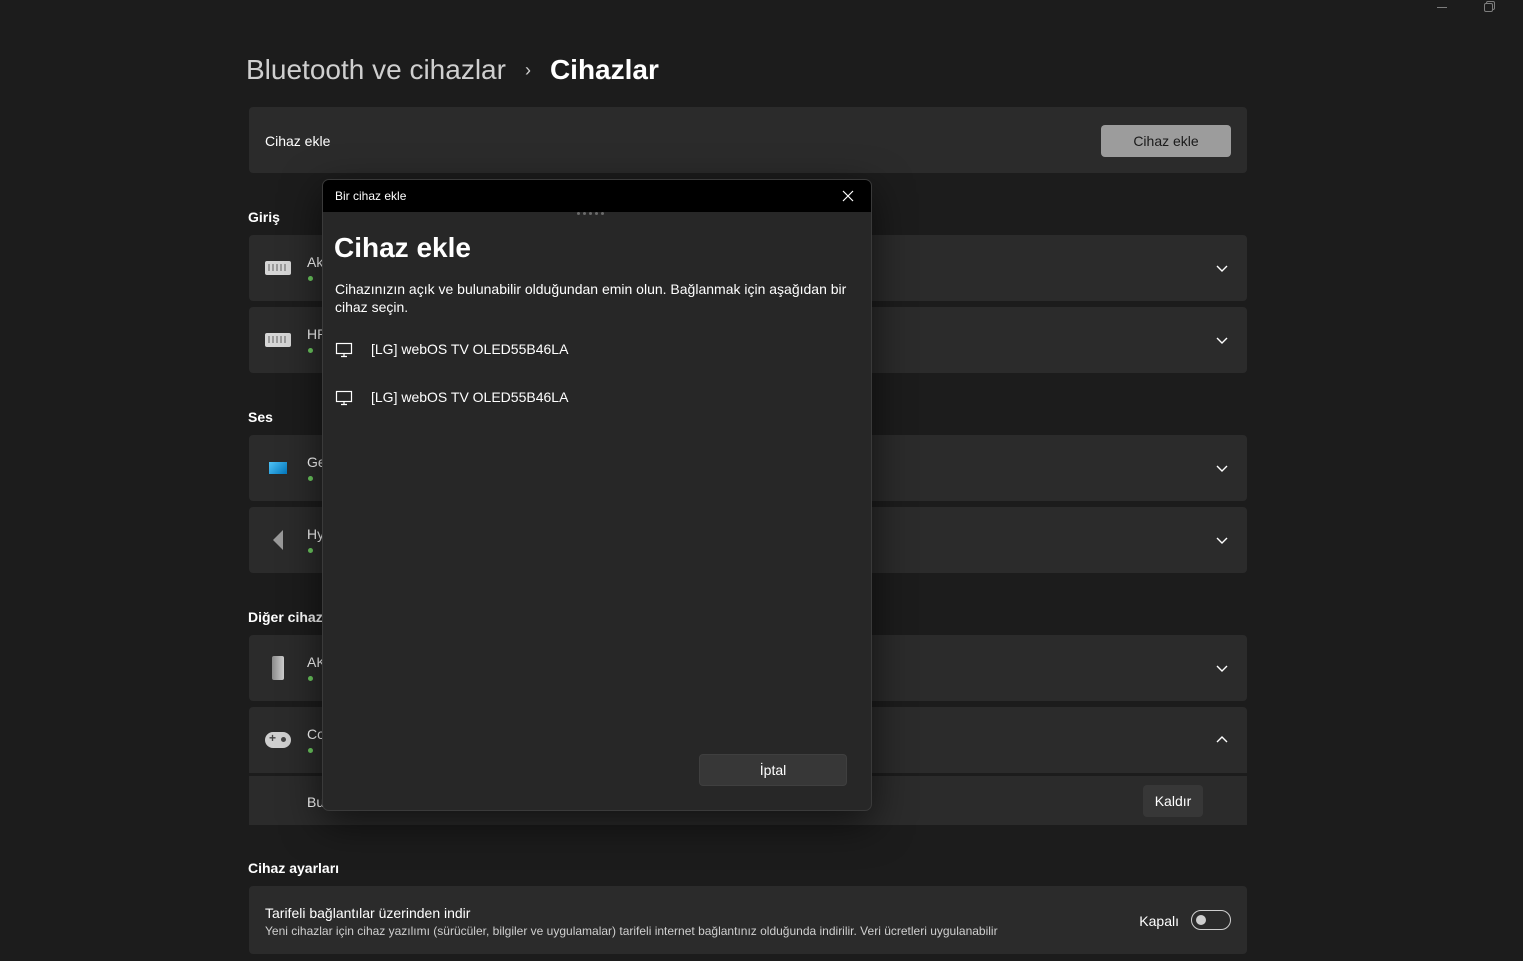  I want to click on breadcrumb: Bluetooth ve cihazlar › Cihazlar, so click(452, 70).